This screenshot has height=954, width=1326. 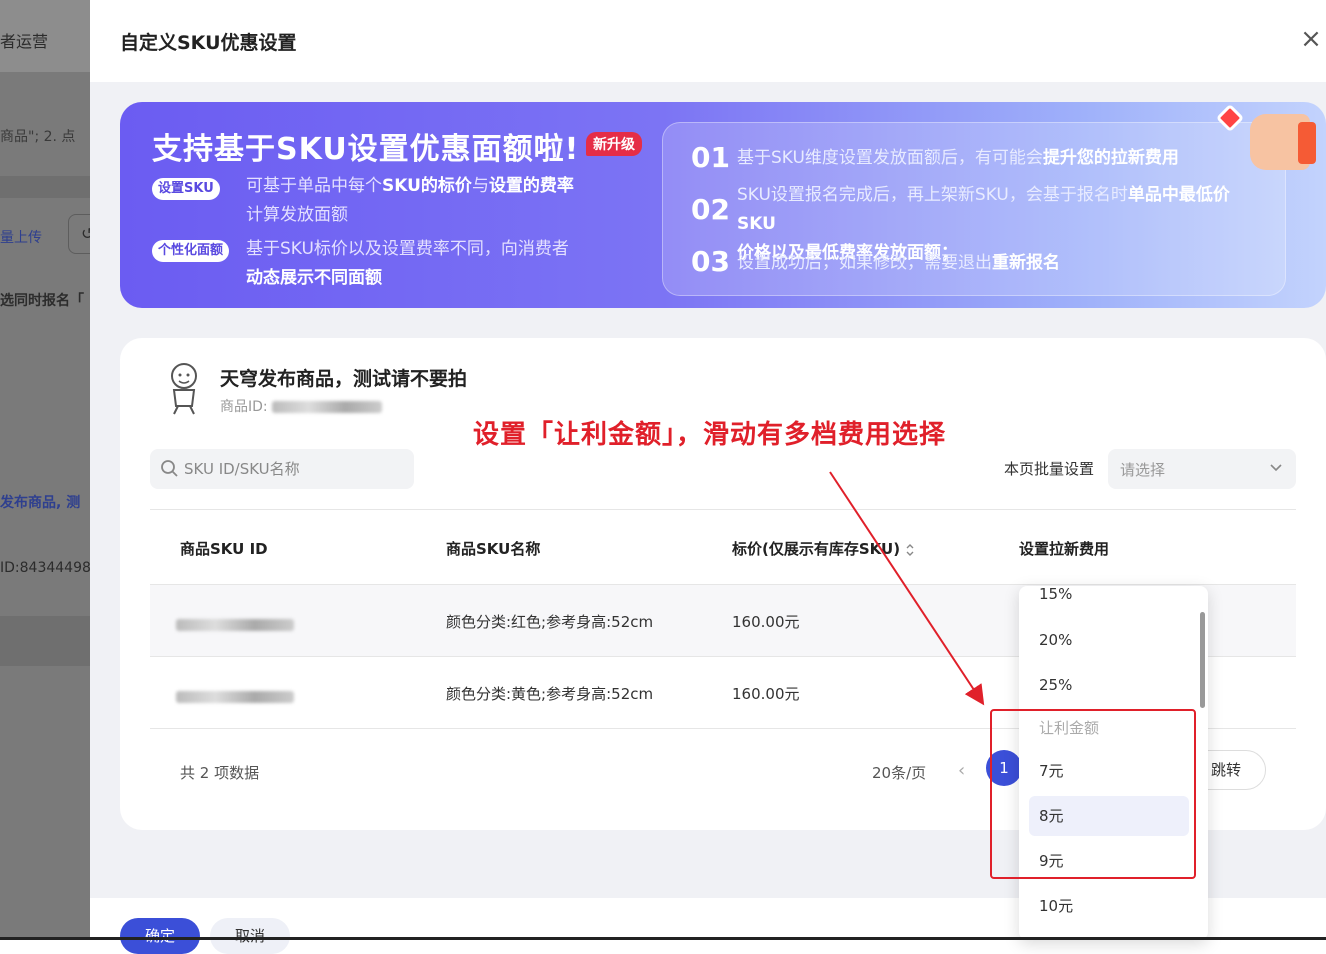 What do you see at coordinates (1109, 685) in the screenshot?
I see `dropdown-option: 25%` at bounding box center [1109, 685].